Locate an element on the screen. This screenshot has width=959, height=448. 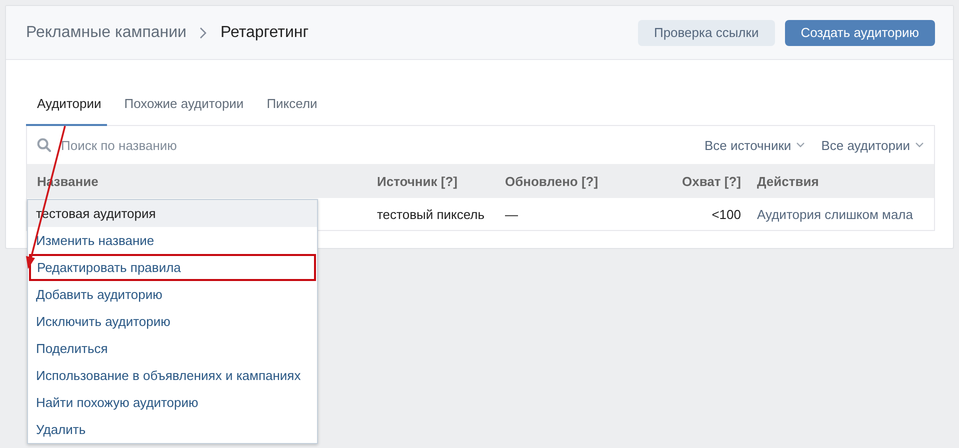
menu-item: Изменить название is located at coordinates (172, 240).